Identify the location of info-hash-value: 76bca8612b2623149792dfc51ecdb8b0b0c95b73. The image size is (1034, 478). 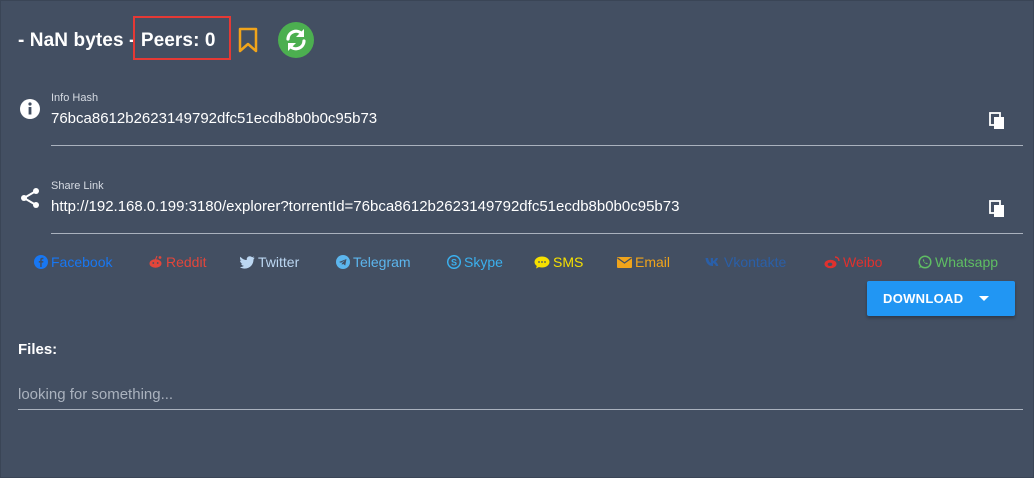
(214, 118).